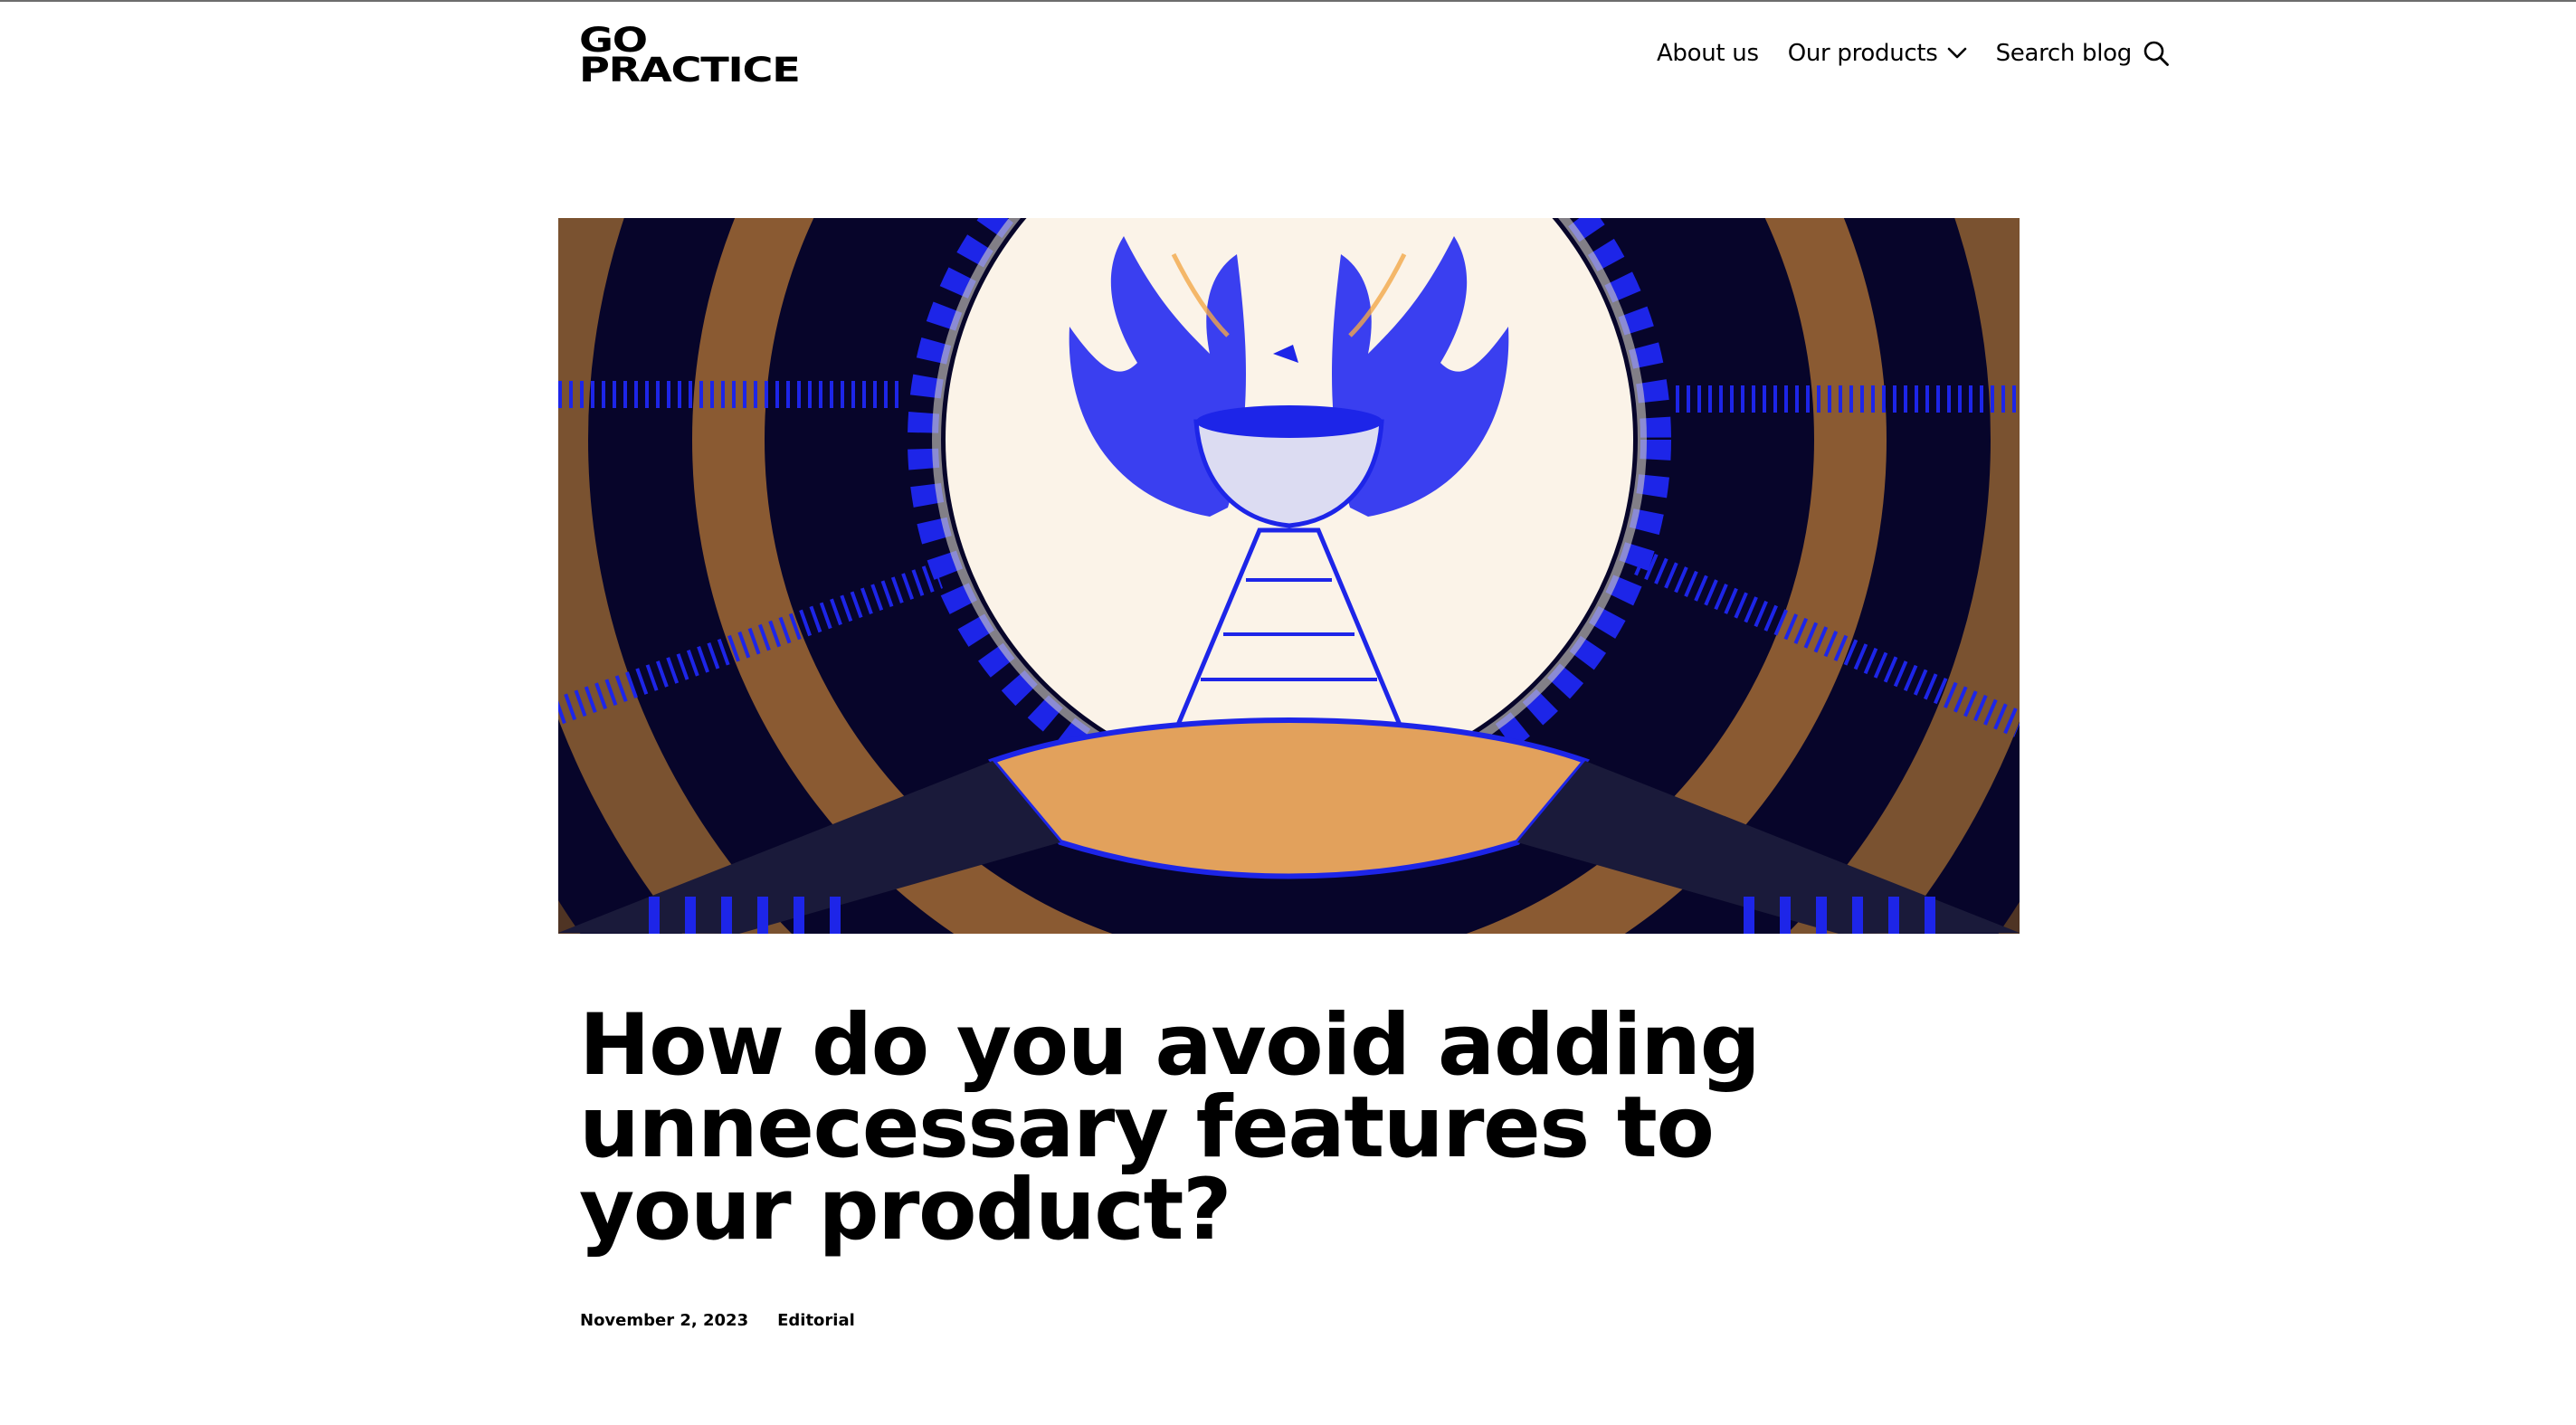 Image resolution: width=2576 pixels, height=1425 pixels. What do you see at coordinates (1957, 53) in the screenshot?
I see `chevron-down-icon` at bounding box center [1957, 53].